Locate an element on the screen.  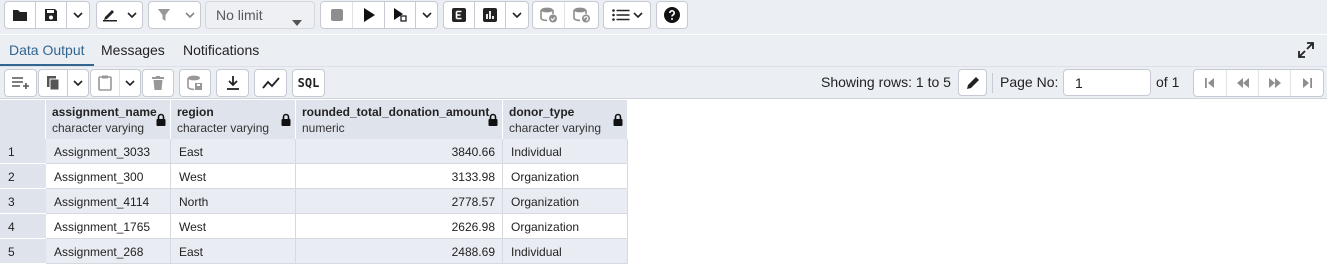
expand-icon is located at coordinates (1306, 51).